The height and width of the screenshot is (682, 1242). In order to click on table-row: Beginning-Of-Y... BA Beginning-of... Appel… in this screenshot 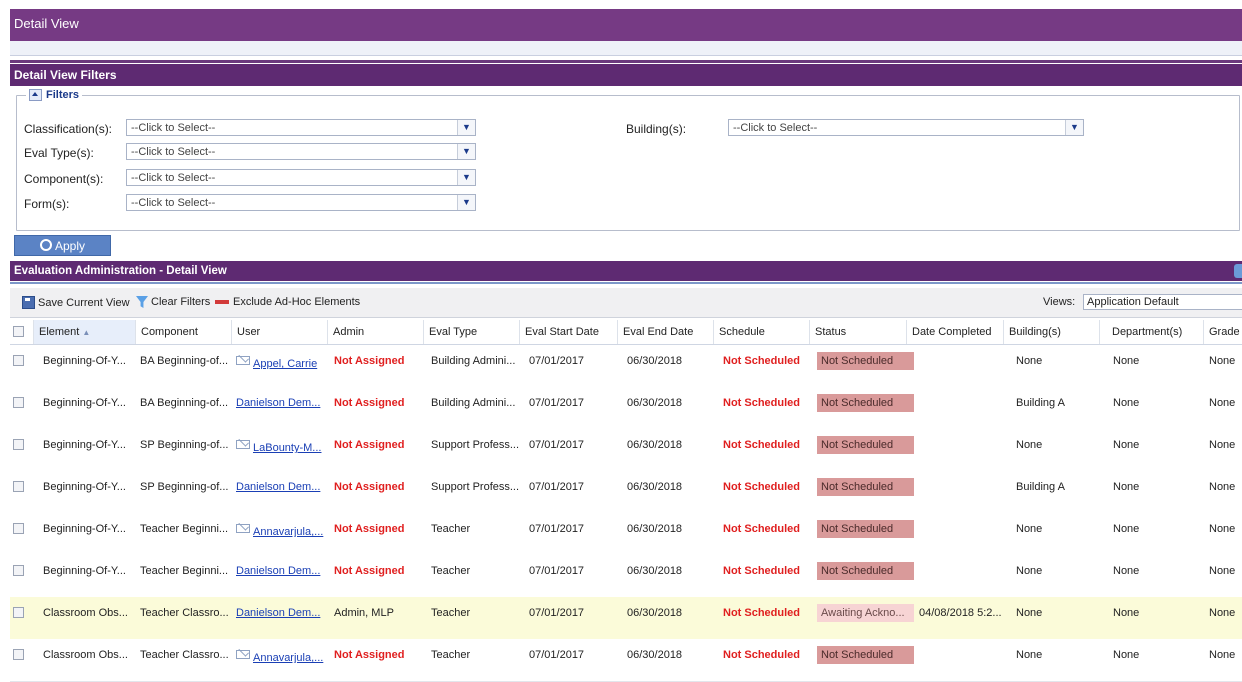, I will do `click(626, 366)`.